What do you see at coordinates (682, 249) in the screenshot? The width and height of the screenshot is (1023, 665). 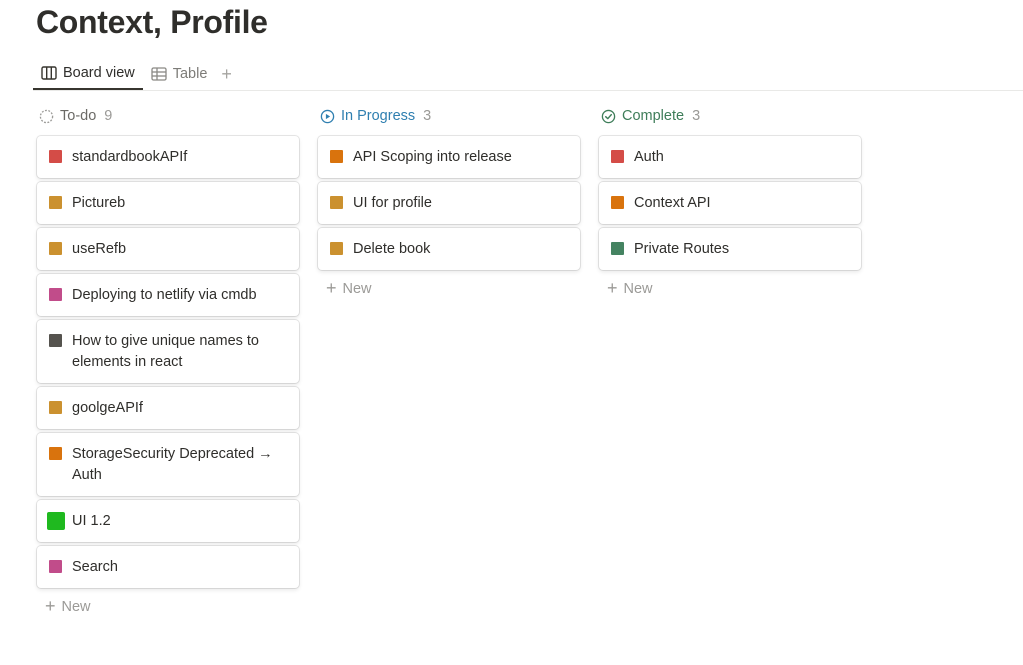 I see `card-title: Private Routes` at bounding box center [682, 249].